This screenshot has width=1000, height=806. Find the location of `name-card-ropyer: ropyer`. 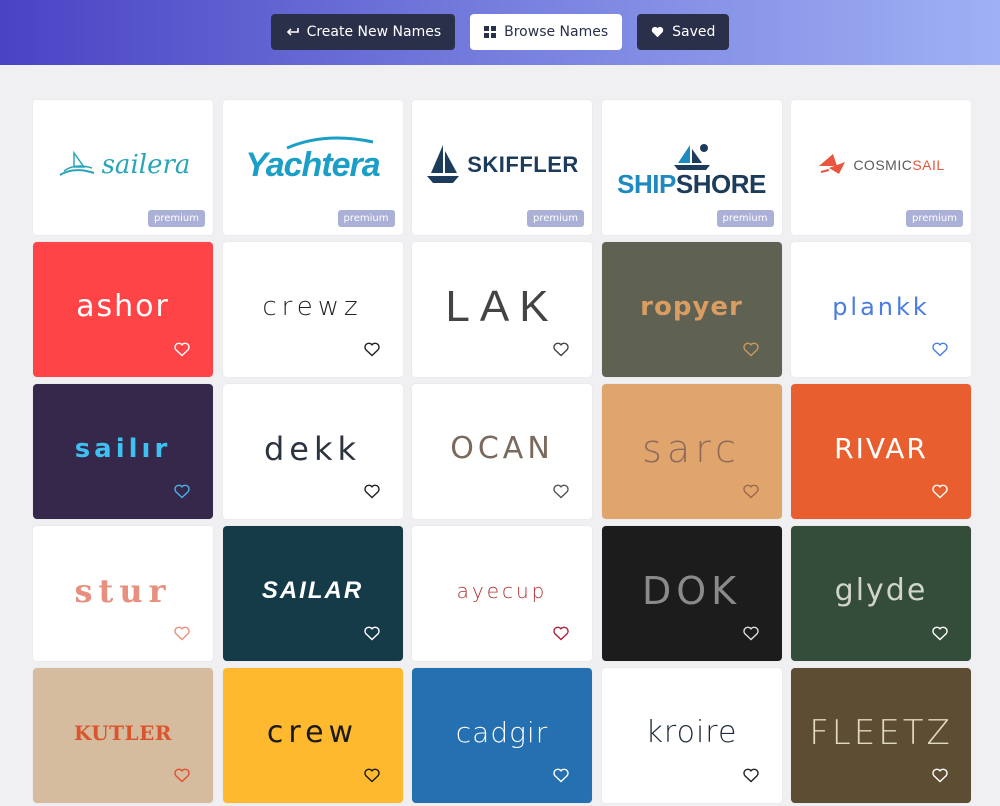

name-card-ropyer: ropyer is located at coordinates (691, 309).